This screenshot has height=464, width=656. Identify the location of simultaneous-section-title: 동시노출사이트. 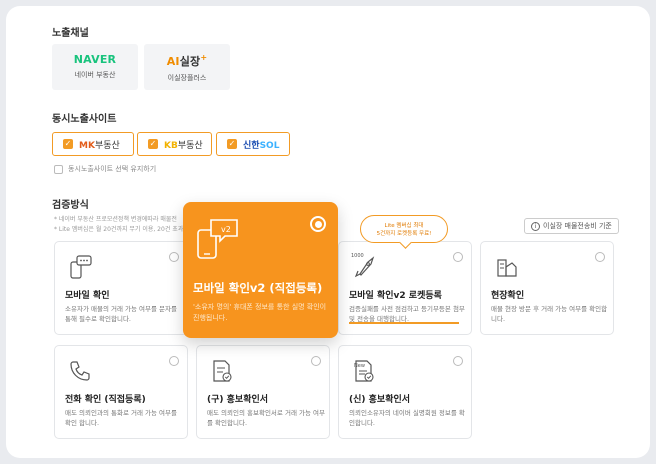
(84, 119).